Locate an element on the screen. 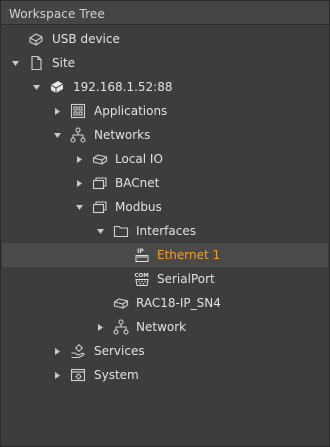 This screenshot has width=330, height=447. tree-node-site: Site is located at coordinates (165, 63).